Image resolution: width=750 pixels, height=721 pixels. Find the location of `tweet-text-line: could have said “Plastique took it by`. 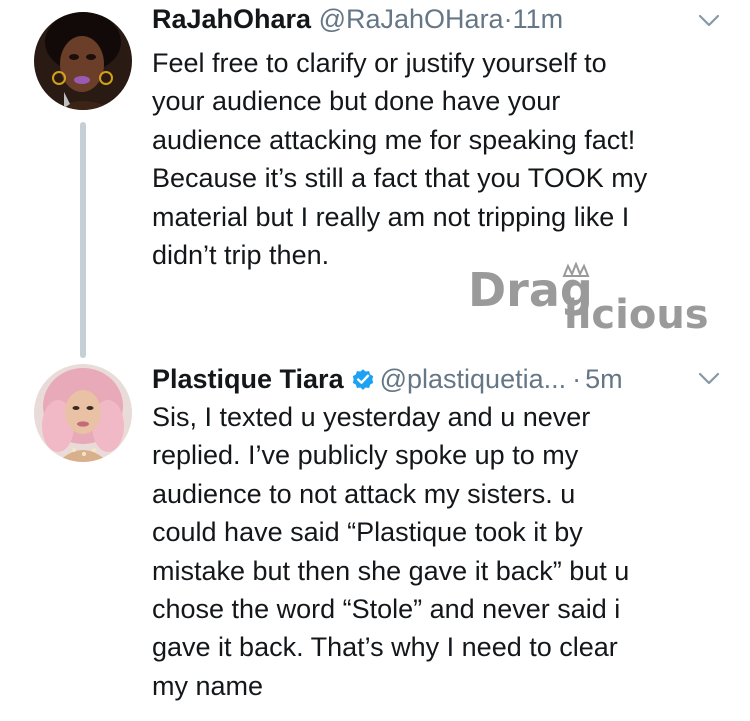

tweet-text-line: could have said “Plastique took it by is located at coordinates (367, 532).